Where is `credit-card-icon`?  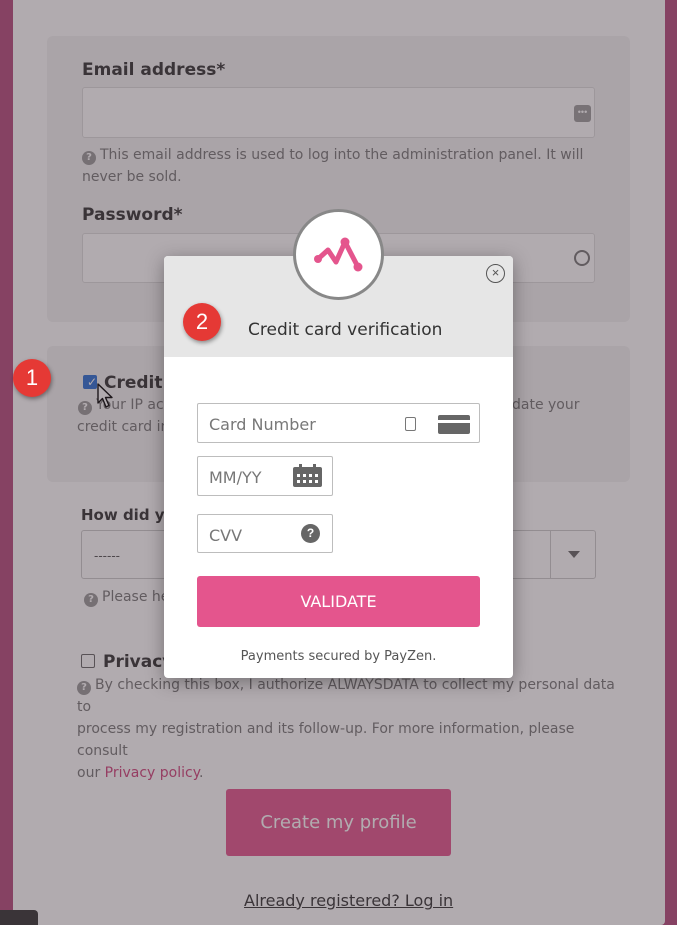
credit-card-icon is located at coordinates (454, 424).